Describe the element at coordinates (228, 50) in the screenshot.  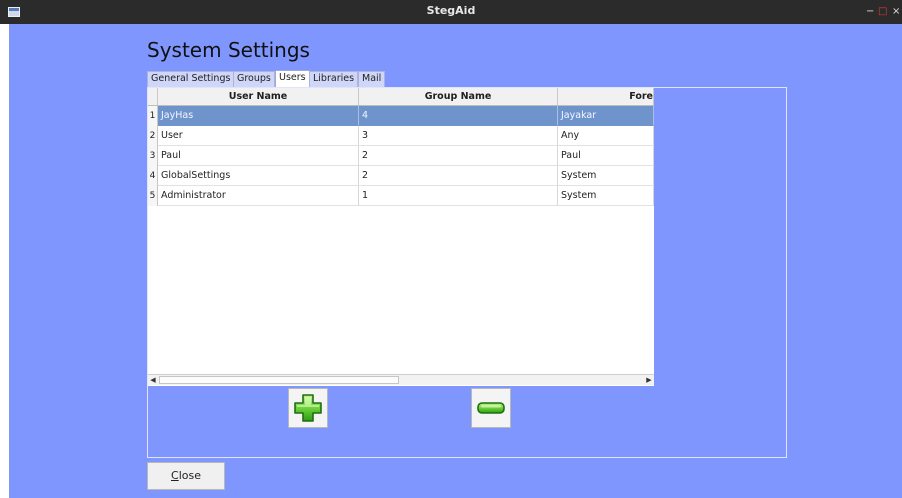
I see `page-title: System Settings` at that location.